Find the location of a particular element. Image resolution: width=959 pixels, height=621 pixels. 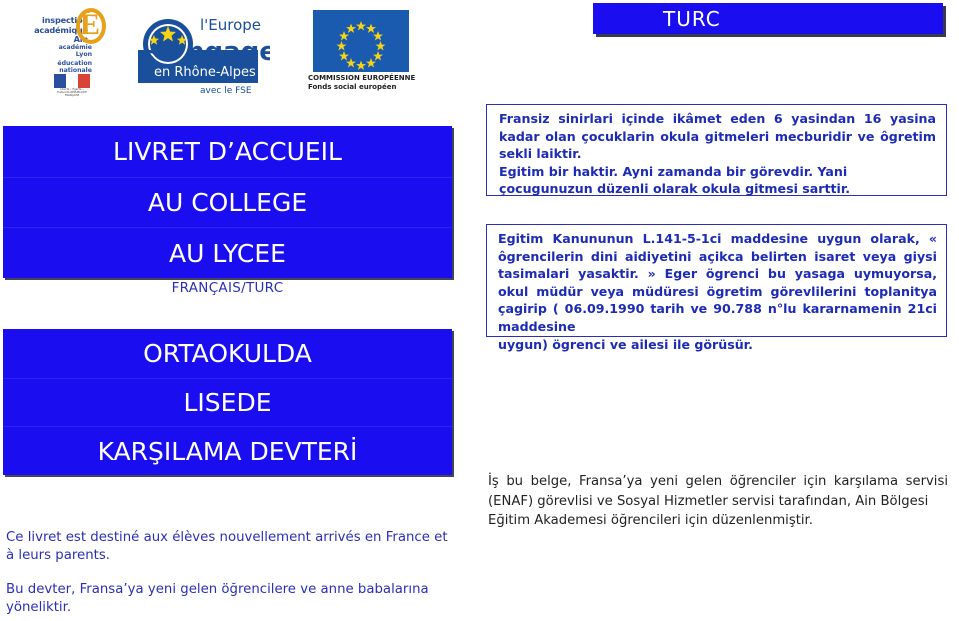

title-ortaokulda: ORTAOKULDA is located at coordinates (227, 353).